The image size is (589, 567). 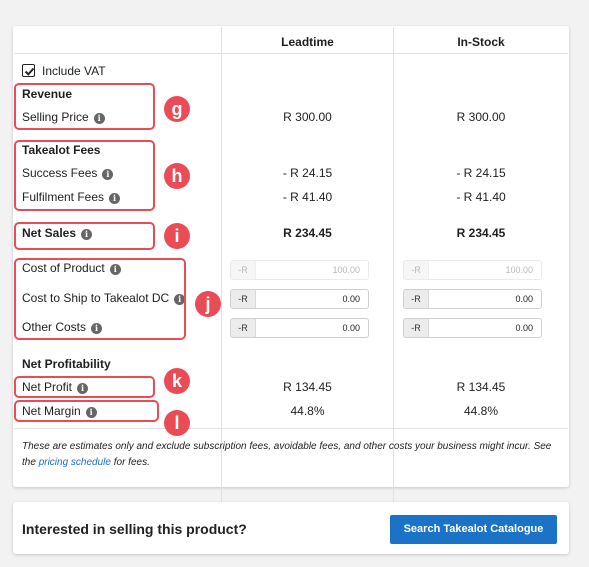 I want to click on section-net-profitability: Net Profitability, so click(x=66, y=364).